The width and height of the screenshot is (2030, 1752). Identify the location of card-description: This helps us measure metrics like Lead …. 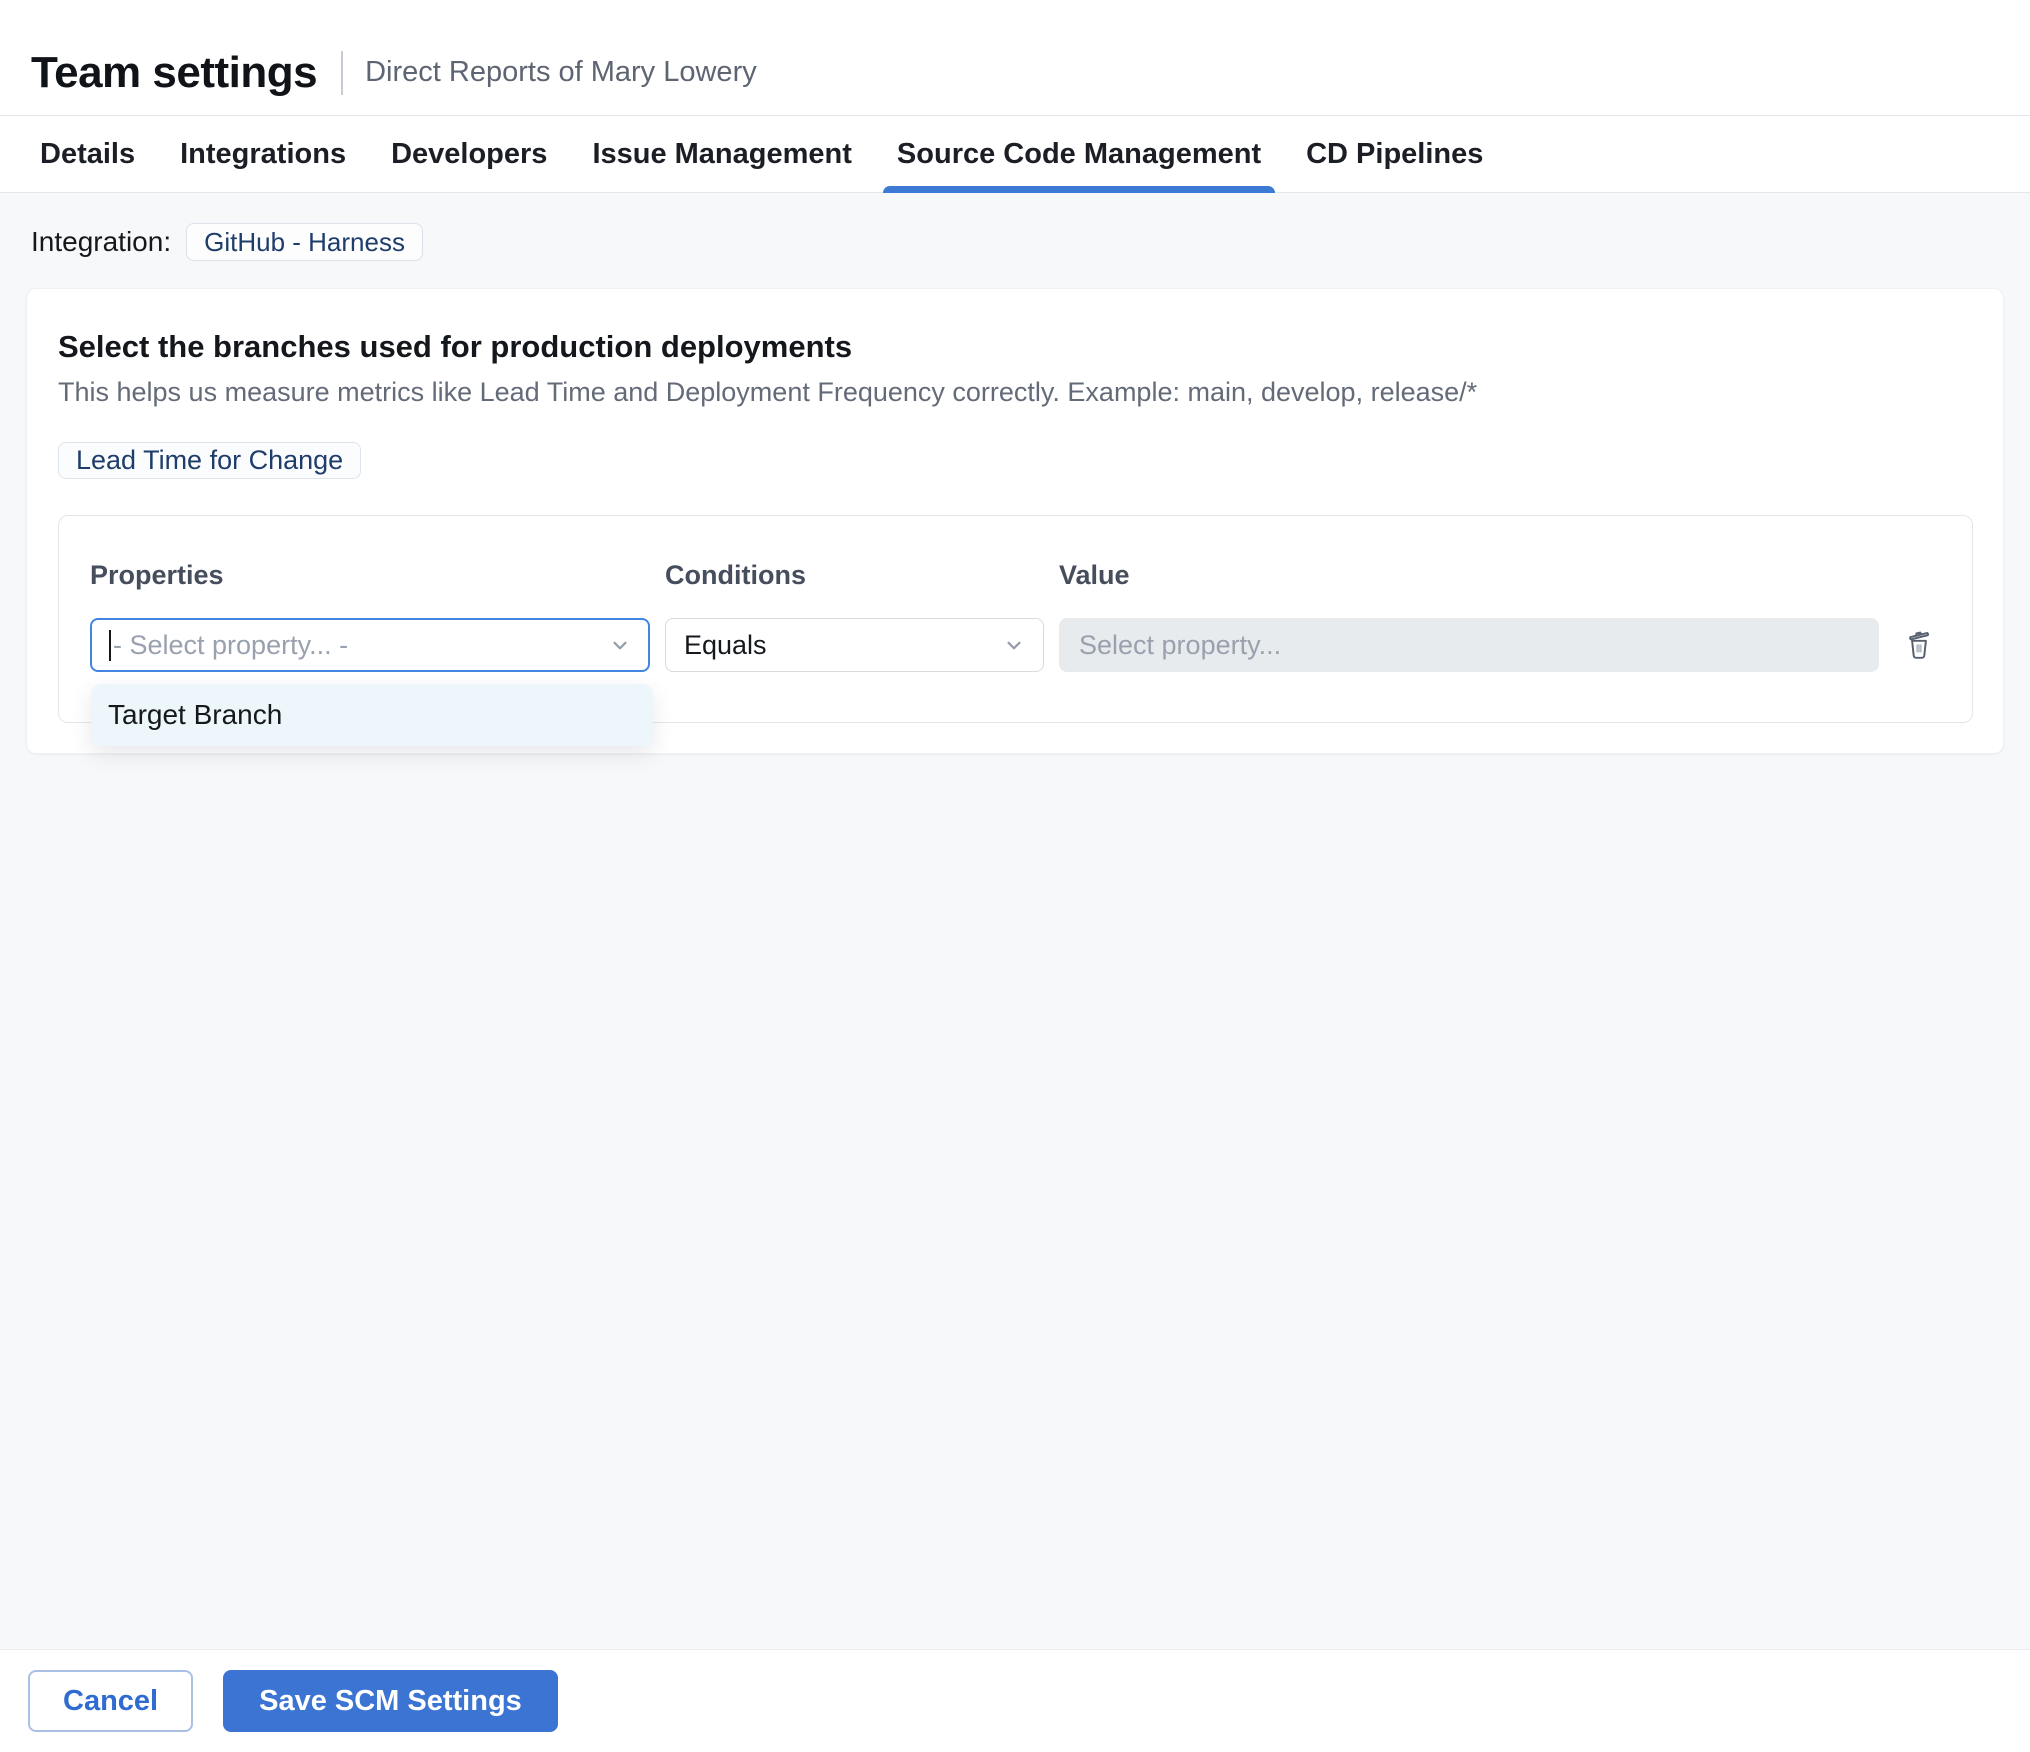
(768, 392).